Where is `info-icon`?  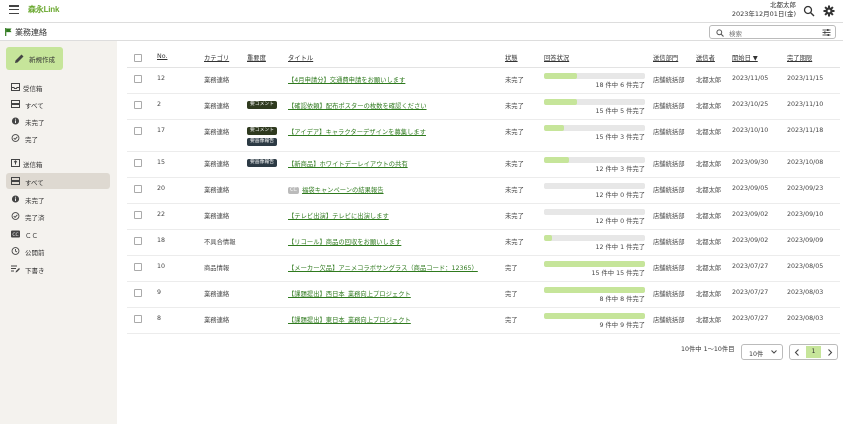
info-icon is located at coordinates (15, 199).